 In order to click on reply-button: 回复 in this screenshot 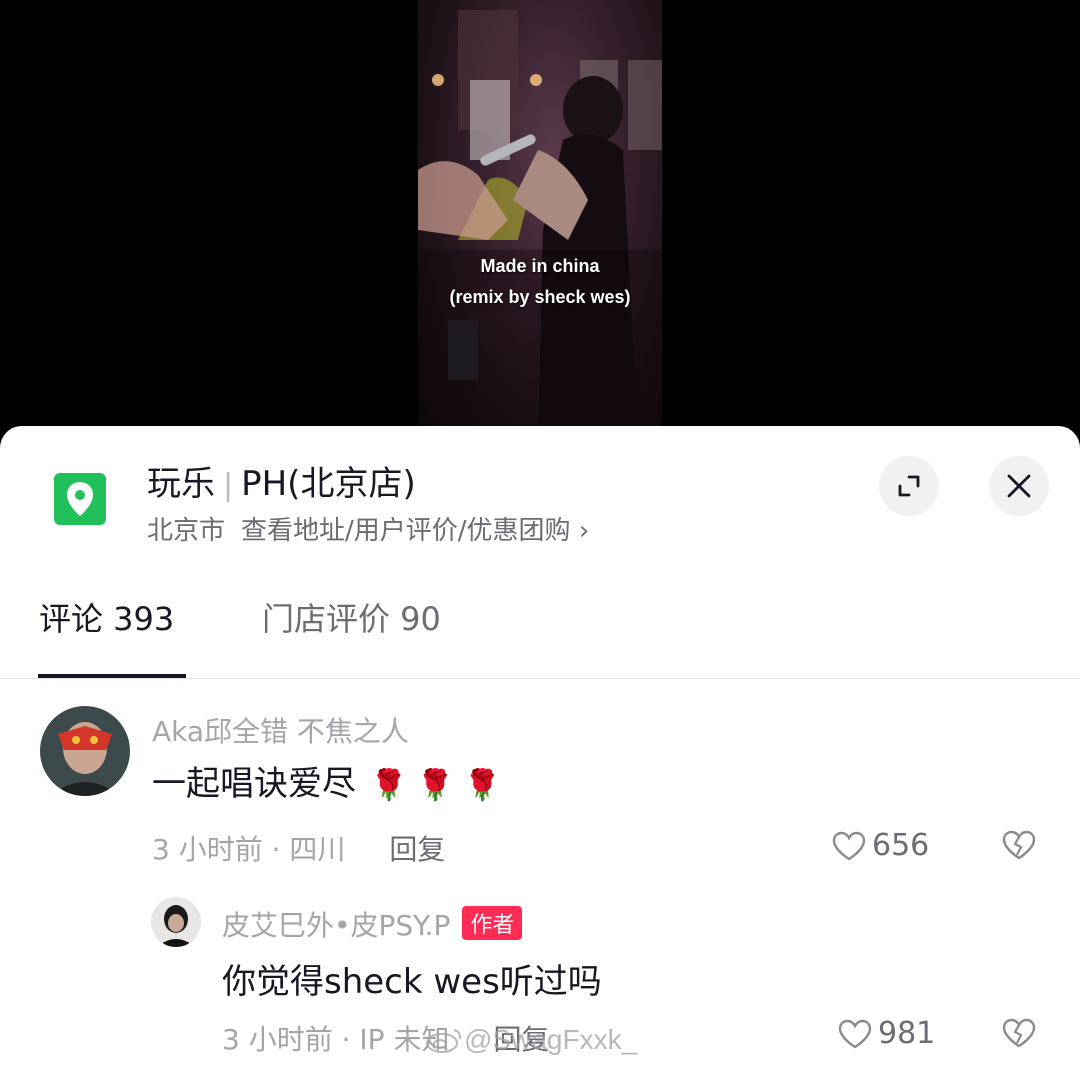, I will do `click(417, 849)`.